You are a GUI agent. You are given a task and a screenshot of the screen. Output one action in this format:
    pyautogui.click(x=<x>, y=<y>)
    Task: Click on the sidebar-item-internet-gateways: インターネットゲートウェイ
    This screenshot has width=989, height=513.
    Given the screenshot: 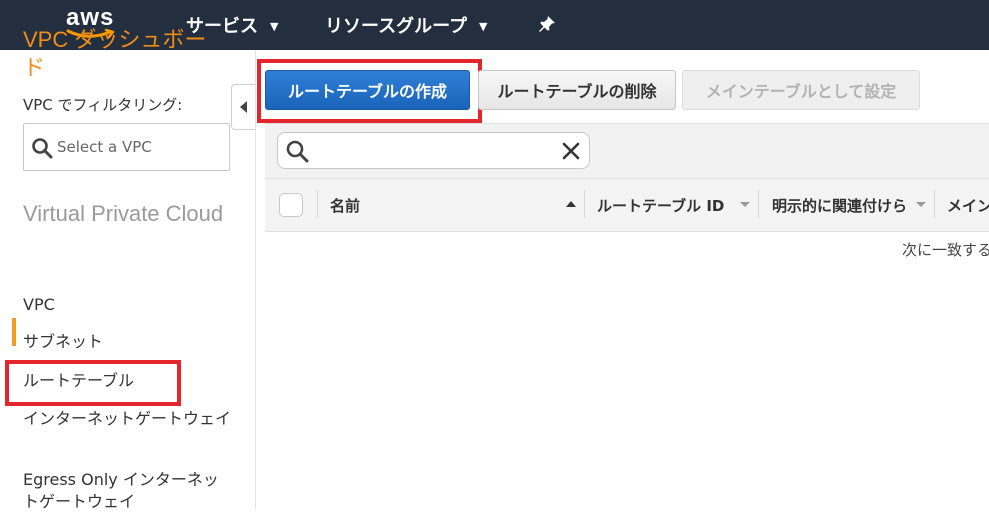 What is the action you would take?
    pyautogui.click(x=128, y=419)
    